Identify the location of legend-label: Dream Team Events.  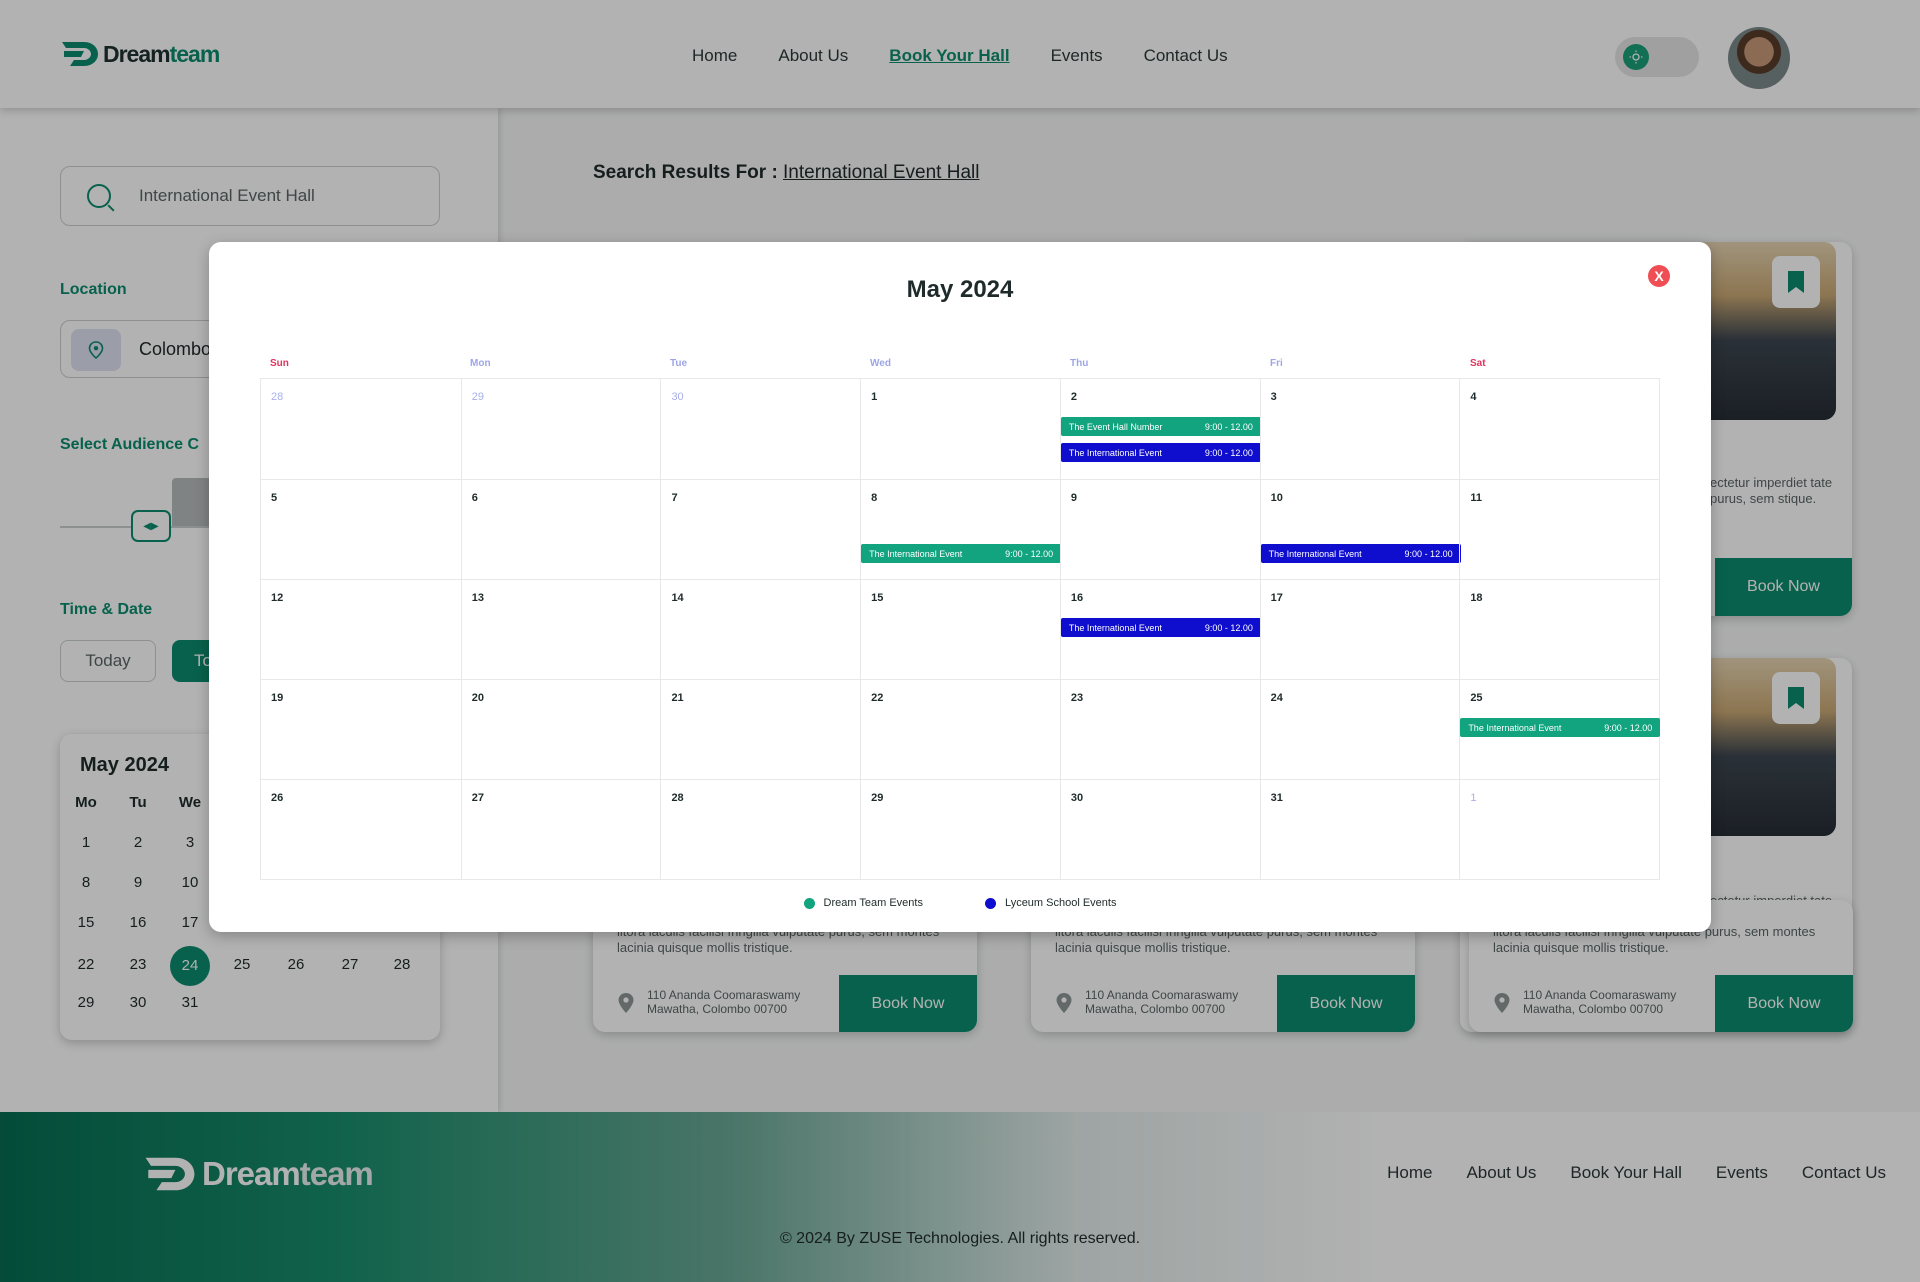
(873, 903).